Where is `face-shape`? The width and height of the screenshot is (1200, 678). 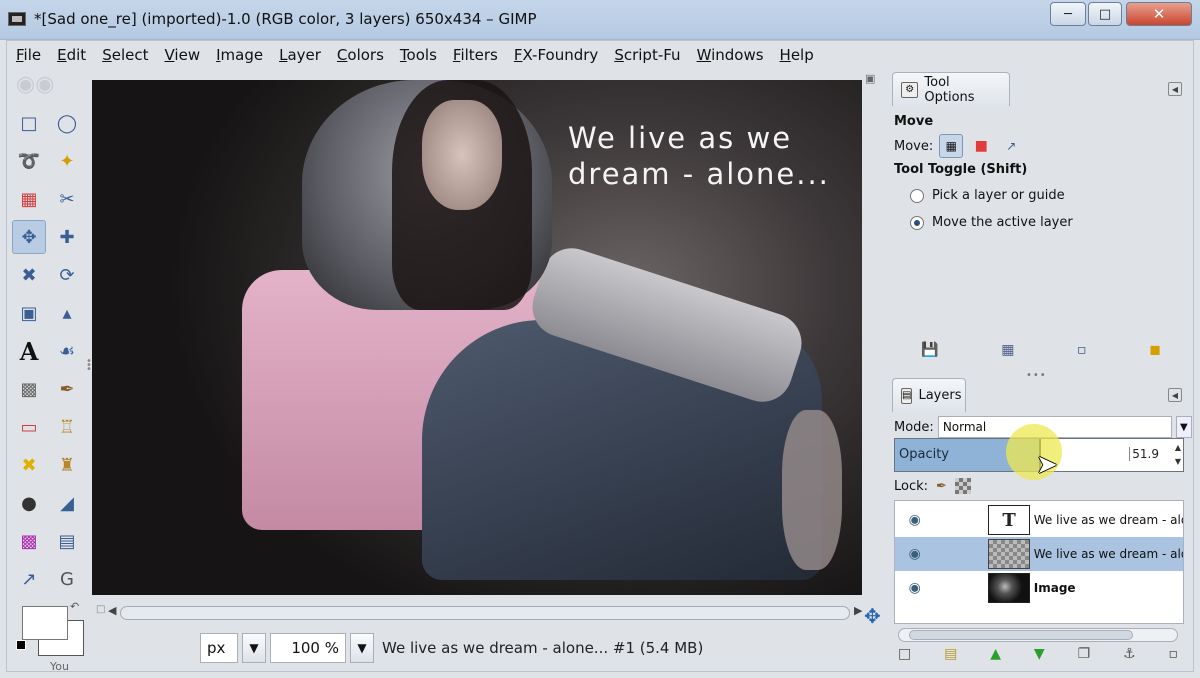 face-shape is located at coordinates (462, 155).